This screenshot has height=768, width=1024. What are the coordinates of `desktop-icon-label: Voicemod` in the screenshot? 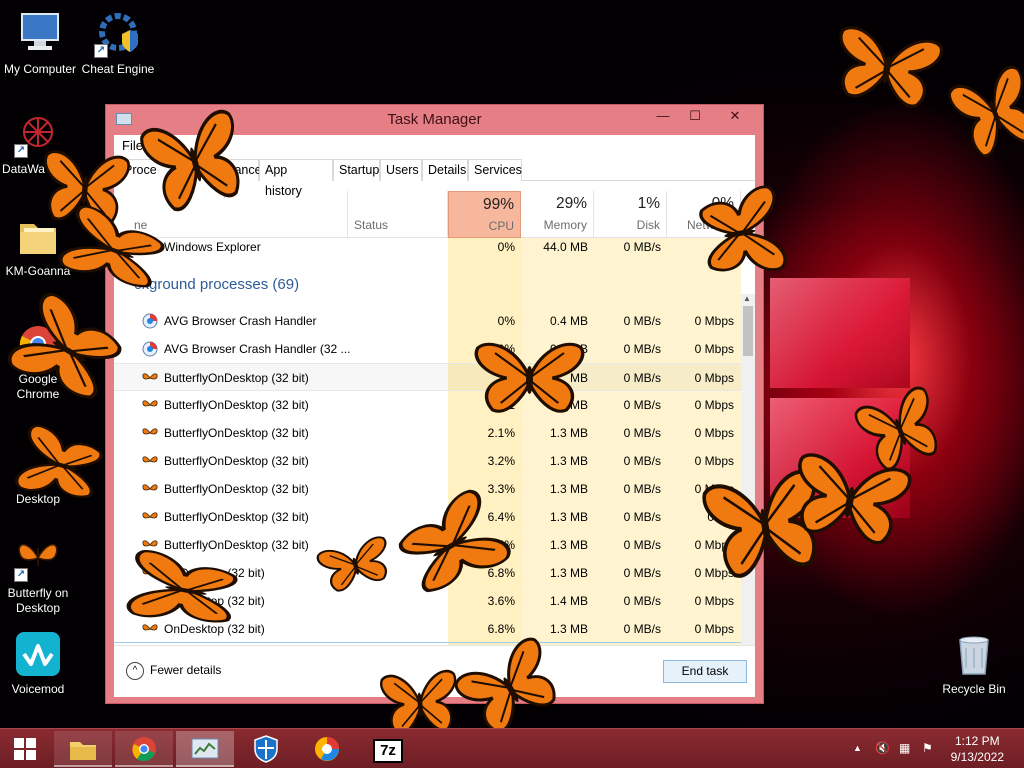 It's located at (38, 689).